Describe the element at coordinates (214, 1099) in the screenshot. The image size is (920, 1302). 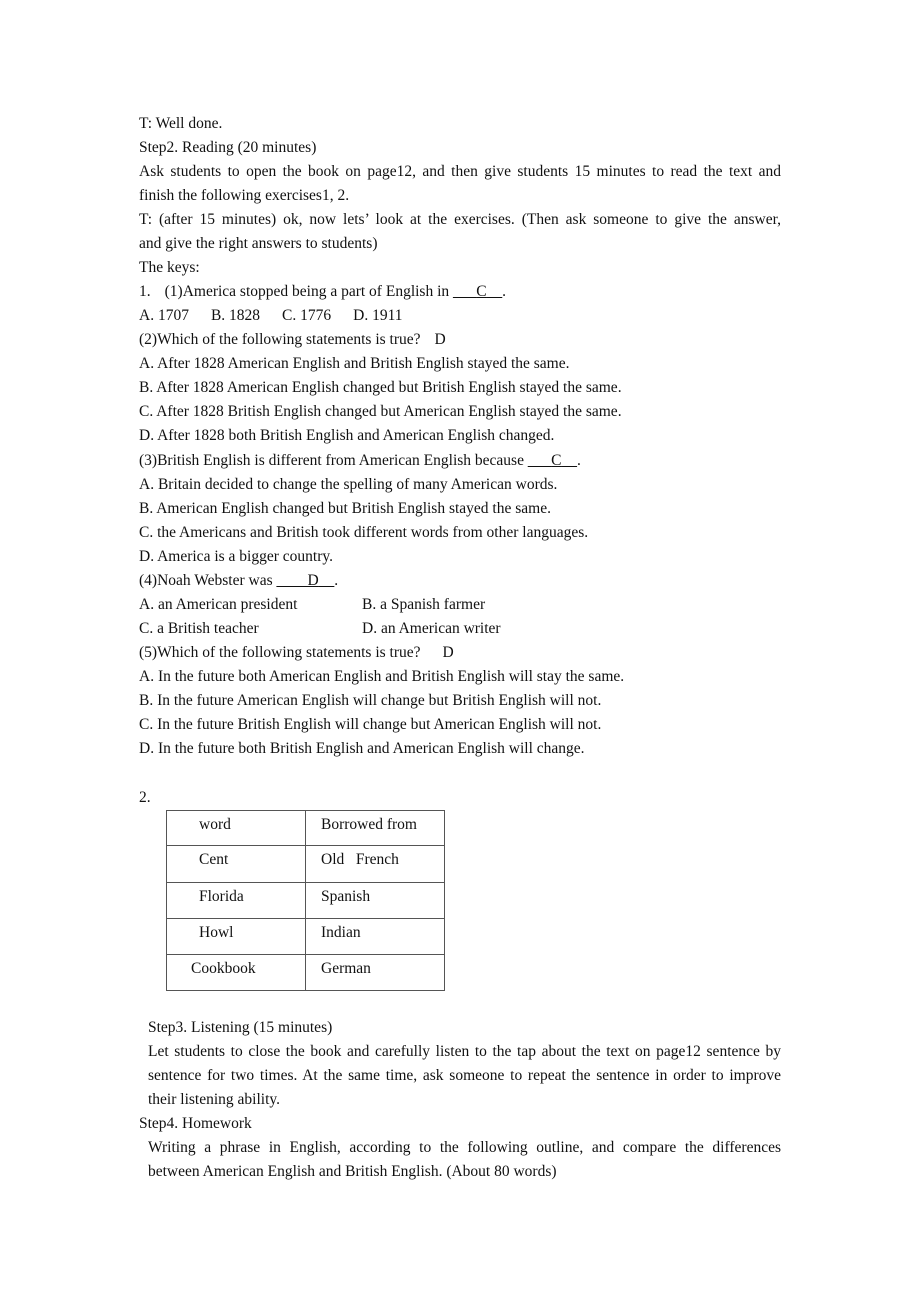
I see `step3-line-3: their listening ability.` at that location.